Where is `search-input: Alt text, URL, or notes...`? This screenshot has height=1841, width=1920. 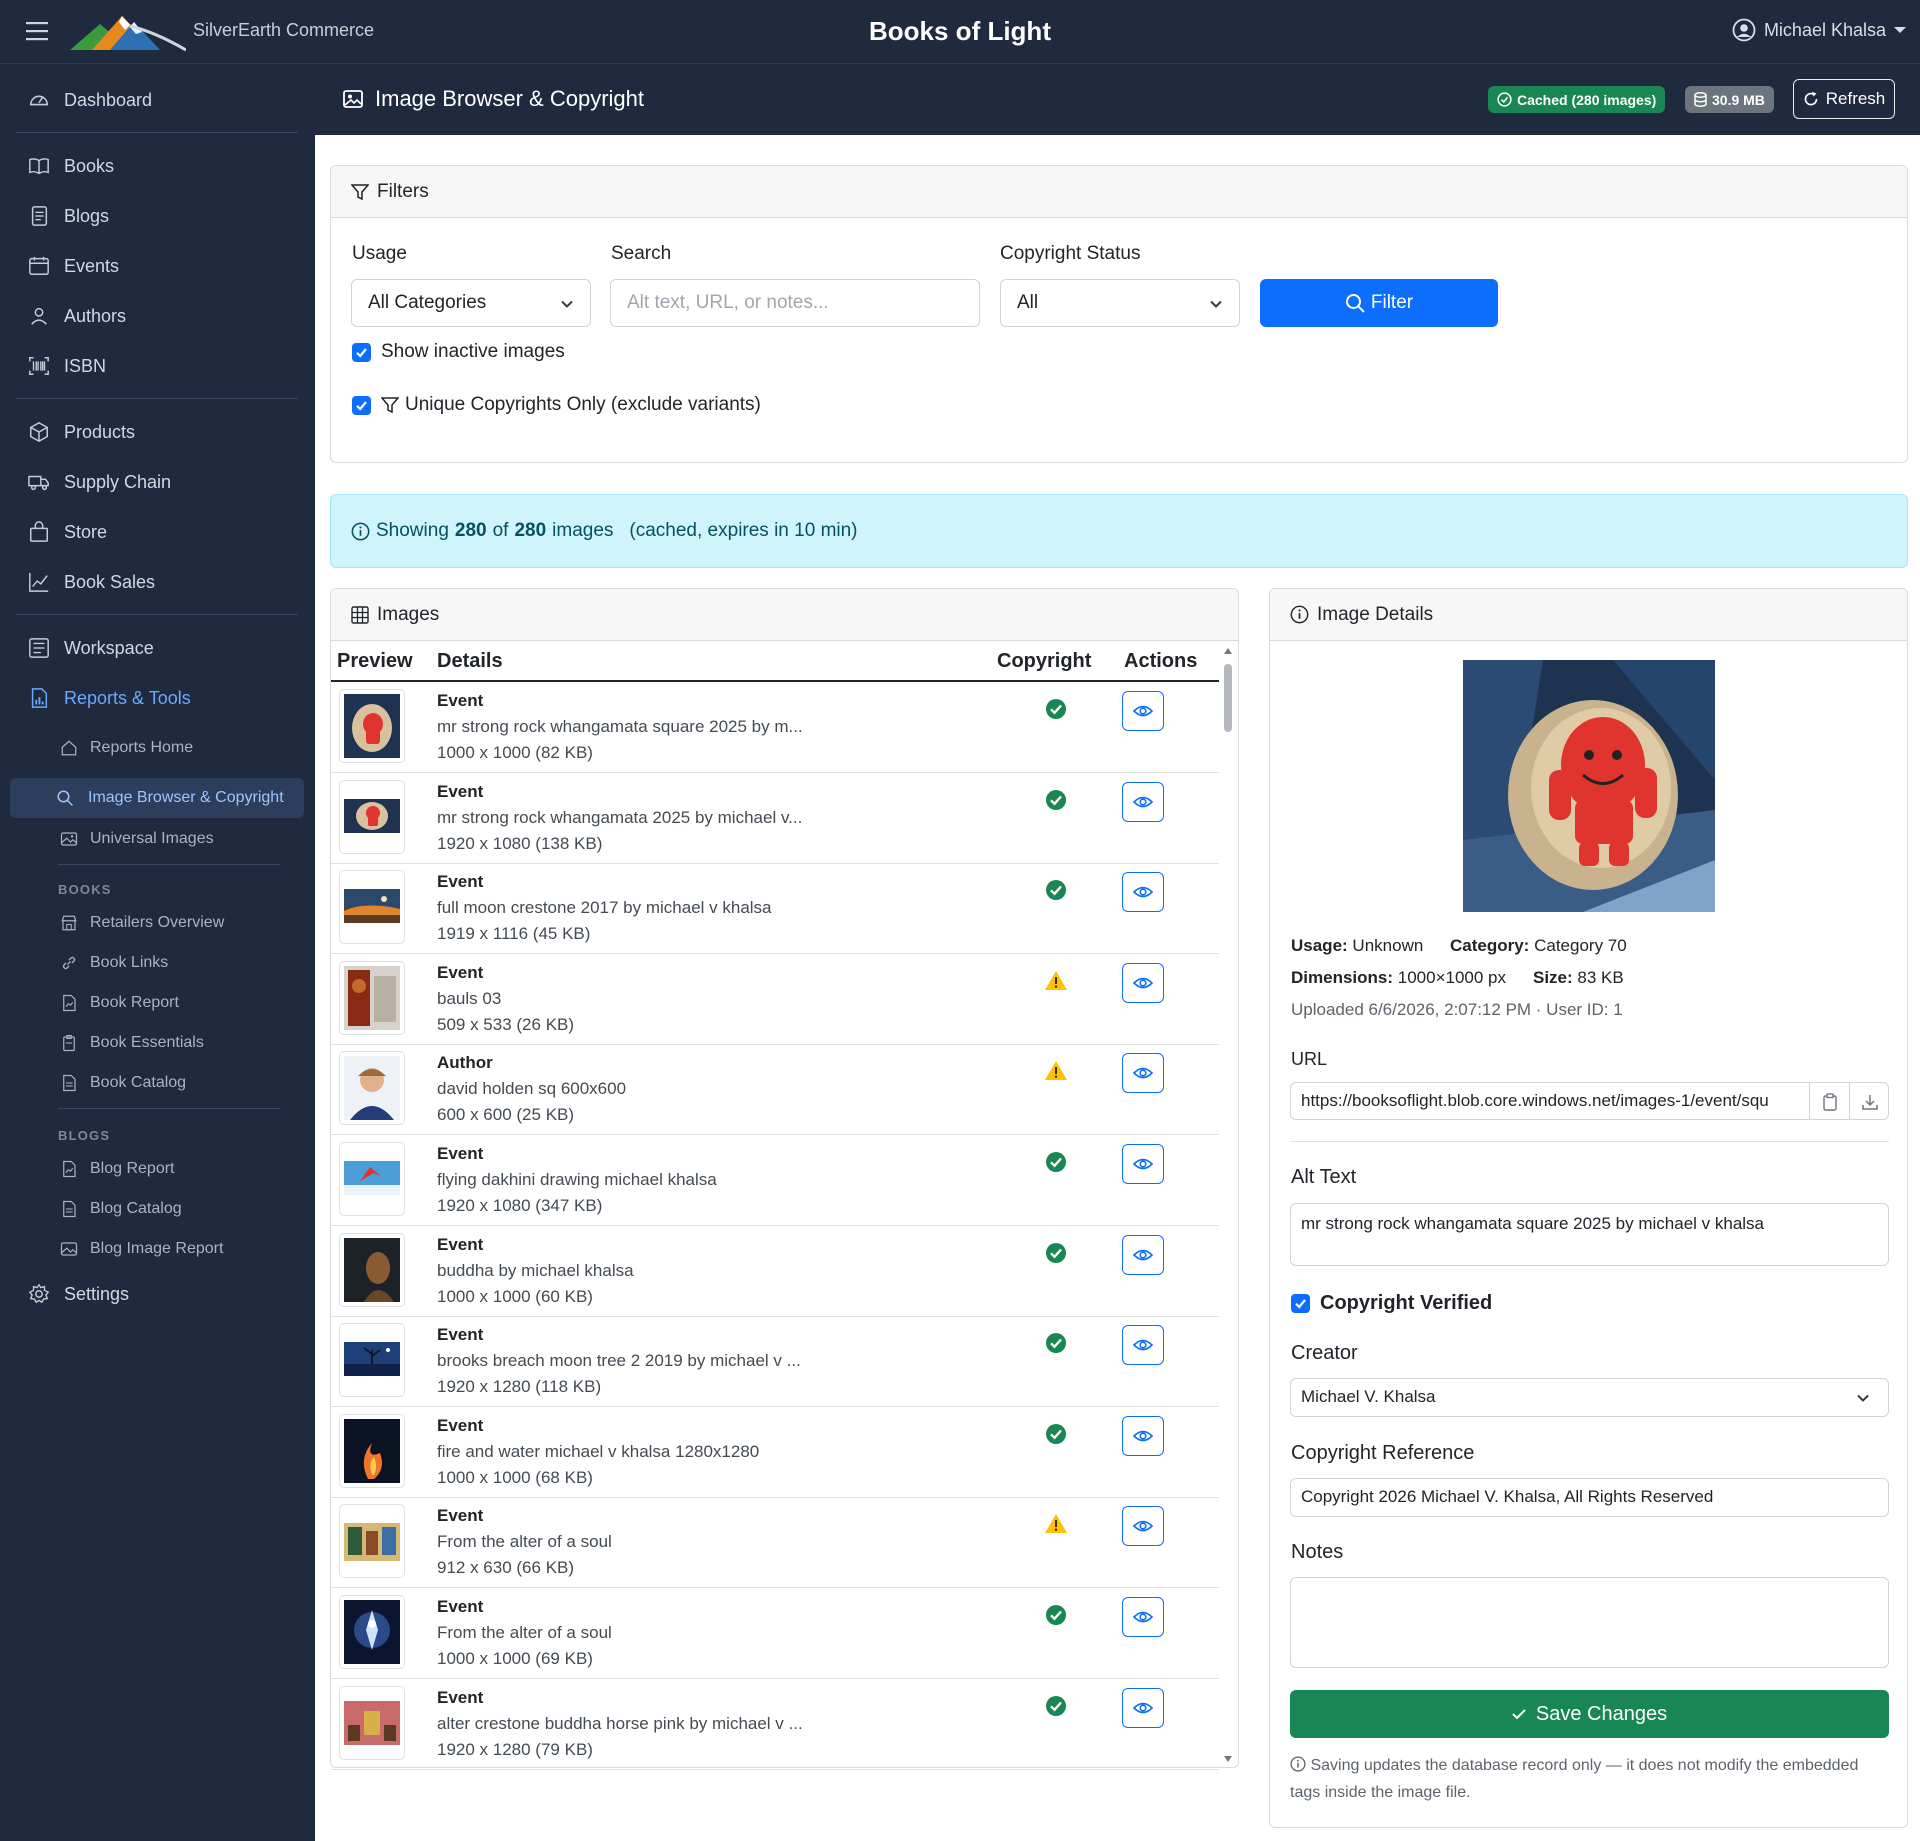
search-input: Alt text, URL, or notes... is located at coordinates (795, 303).